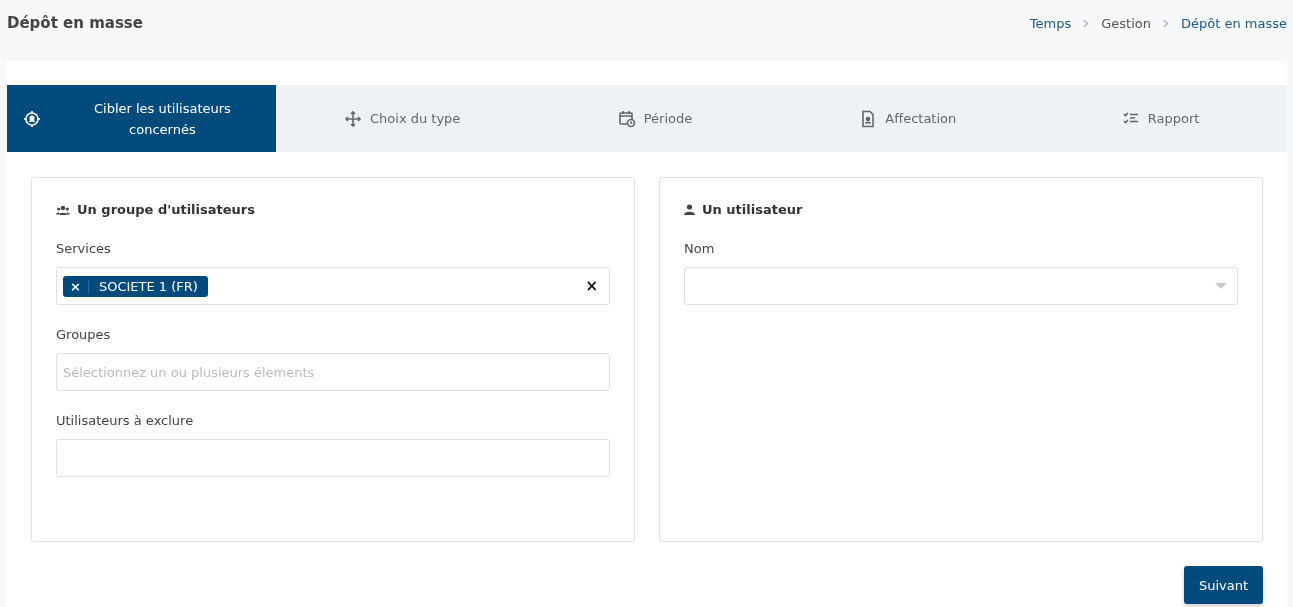 This screenshot has width=1293, height=607. I want to click on next-button: Suivant, so click(1223, 585).